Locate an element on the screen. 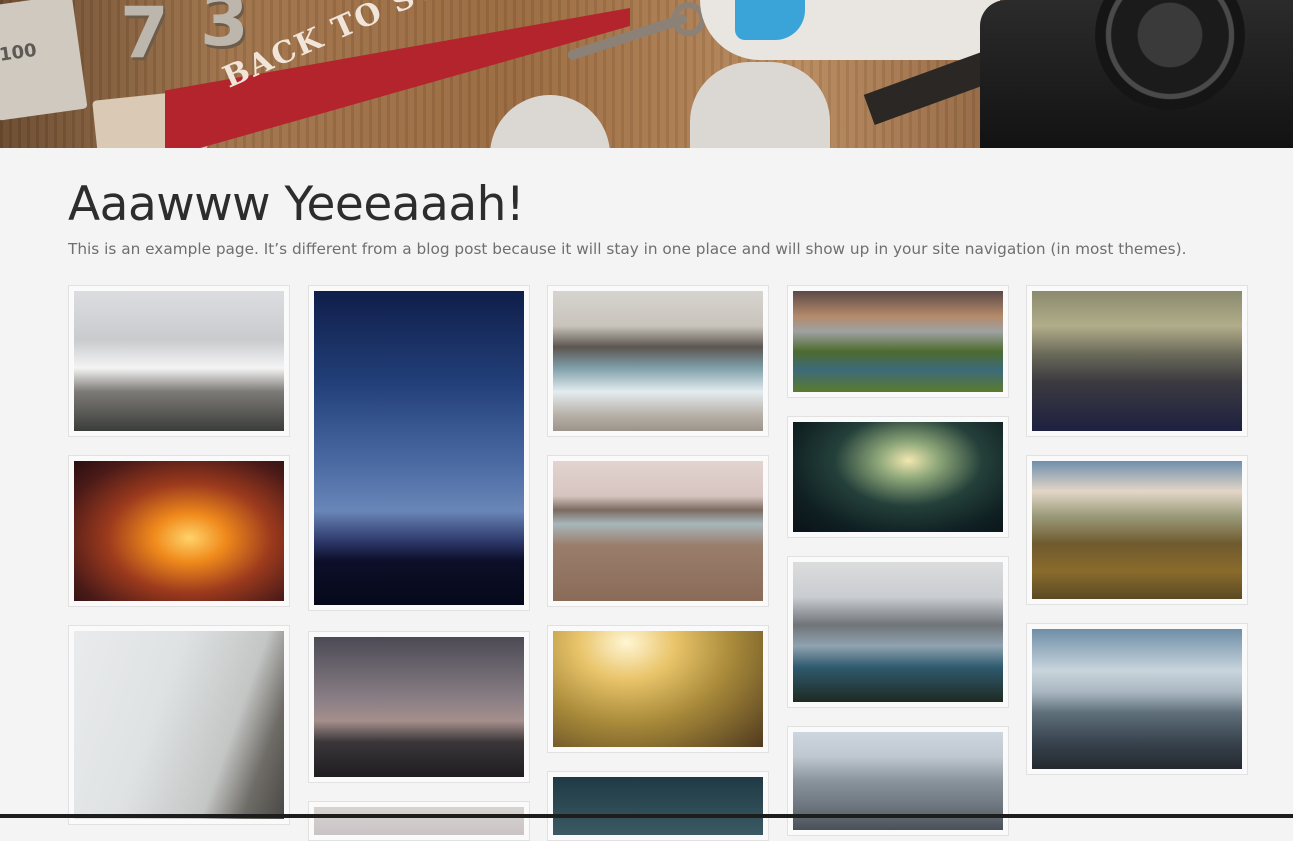 The height and width of the screenshot is (841, 1293). gallery-image-green-hills is located at coordinates (1137, 530).